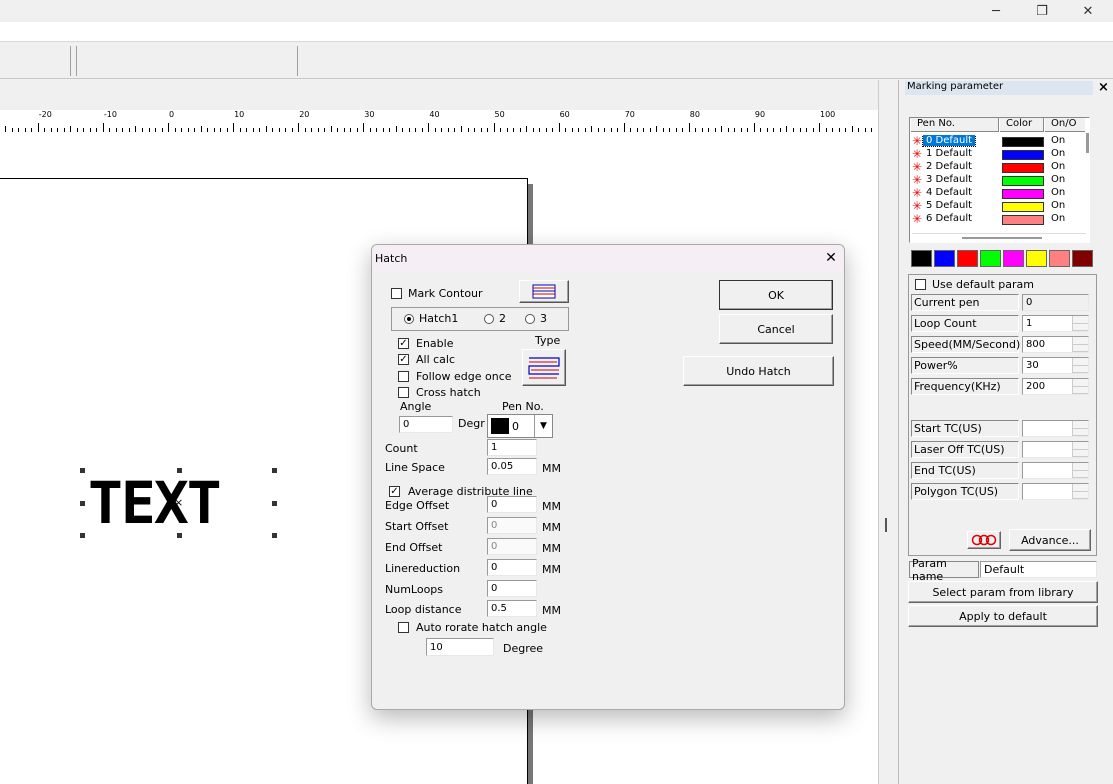 This screenshot has height=784, width=1113. Describe the element at coordinates (472, 627) in the screenshot. I see `auto-rotate-row: Auto rorate hatch angle` at that location.